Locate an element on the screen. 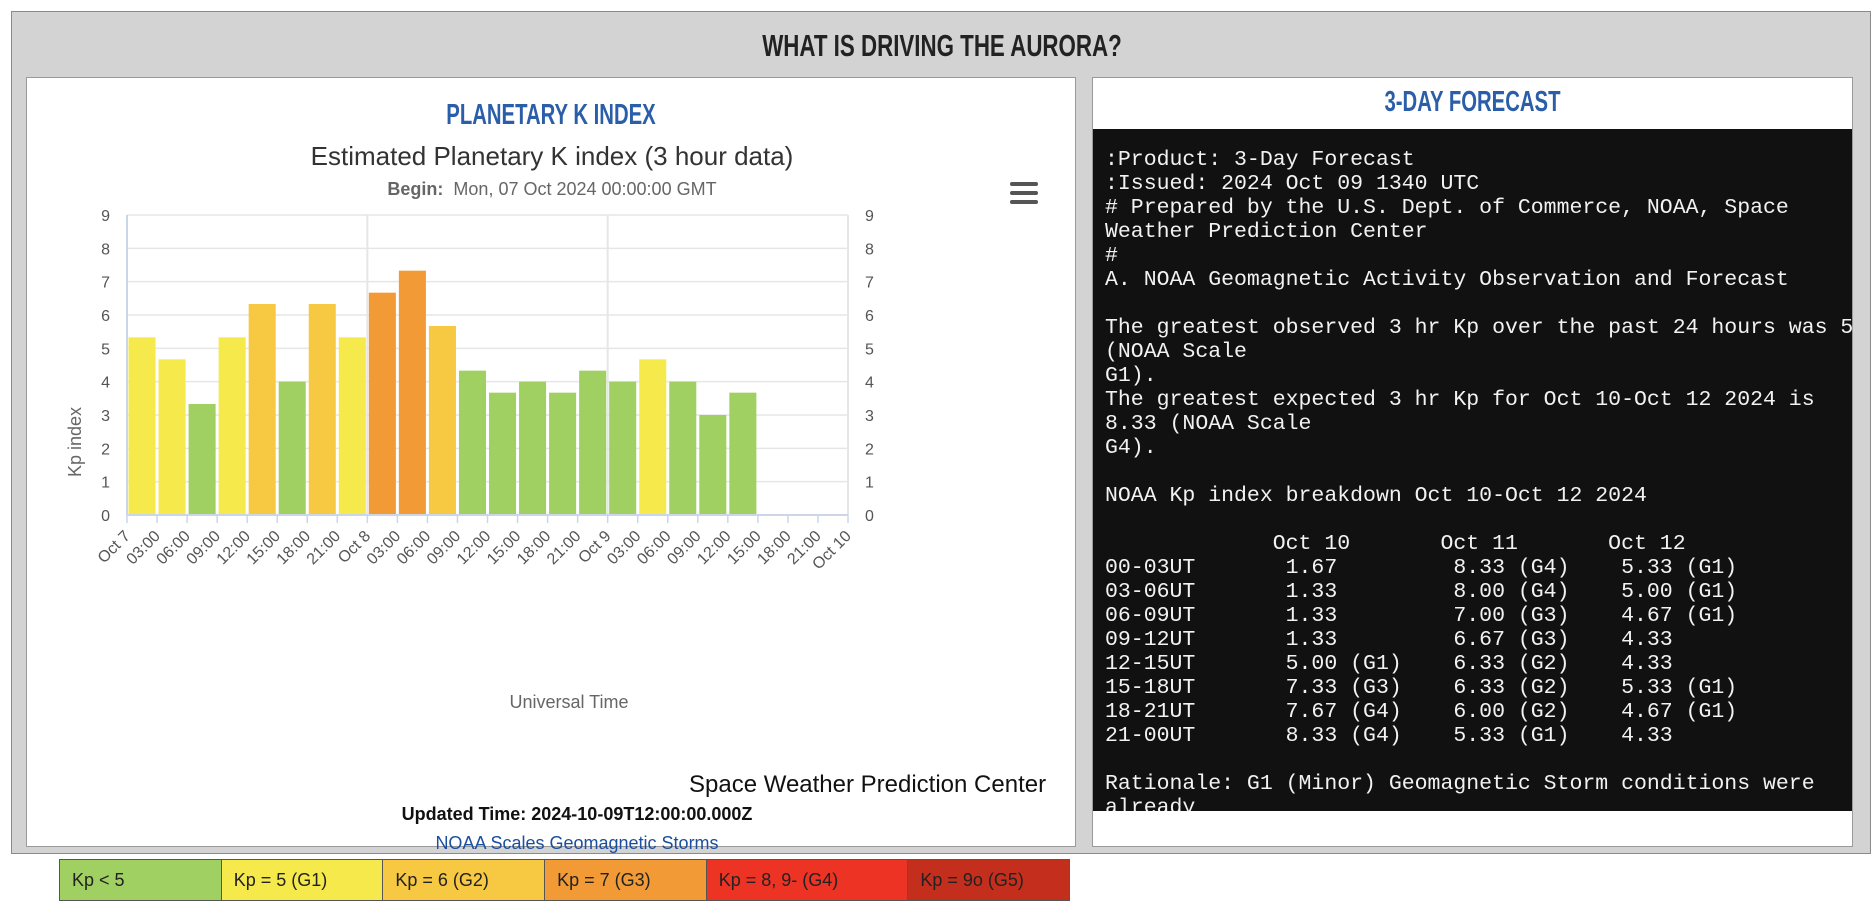 The width and height of the screenshot is (1874, 901). y-tick-label: 0 is located at coordinates (105, 516).